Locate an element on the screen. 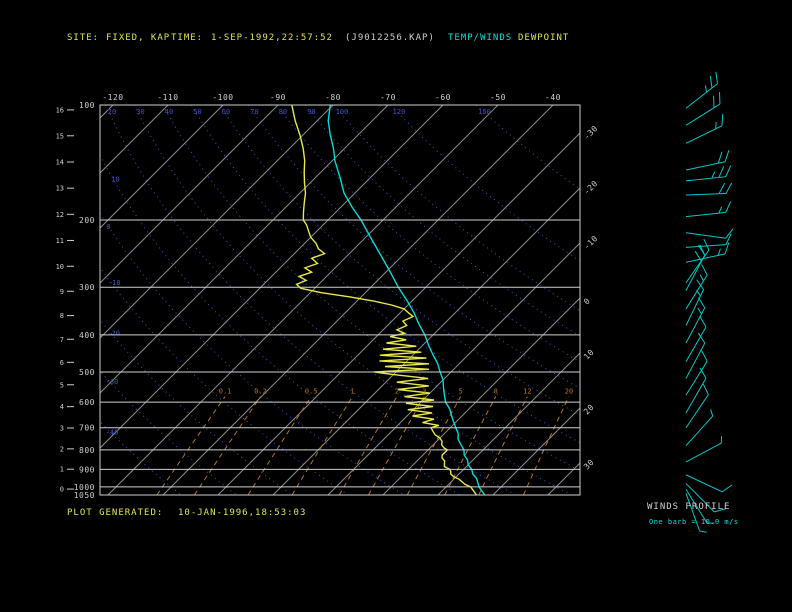 The width and height of the screenshot is (792, 612). svg-text: -70 is located at coordinates (388, 97).